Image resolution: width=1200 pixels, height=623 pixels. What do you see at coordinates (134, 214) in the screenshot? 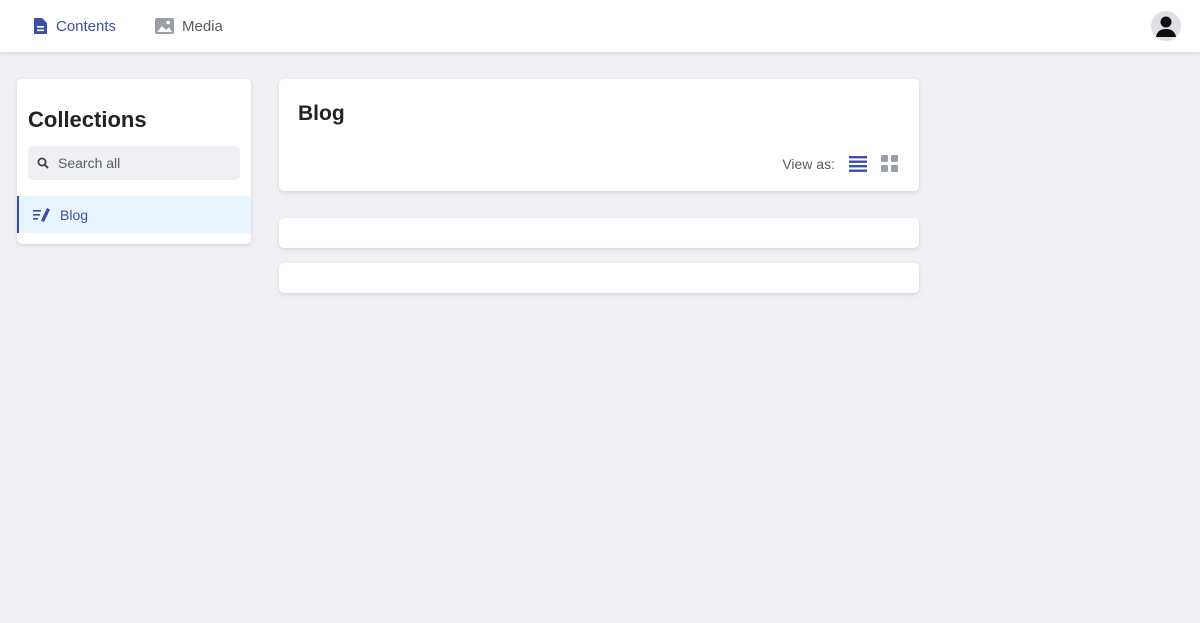
I see `sidebar-item-blog: Blog` at bounding box center [134, 214].